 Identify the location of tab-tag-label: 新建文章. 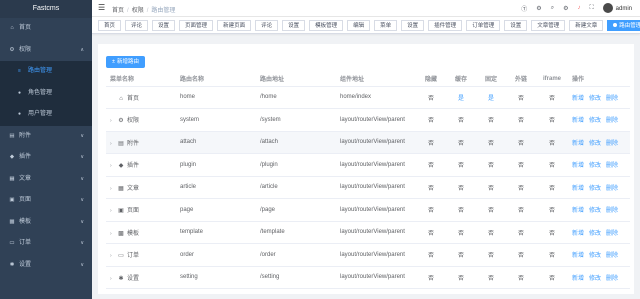
(586, 25).